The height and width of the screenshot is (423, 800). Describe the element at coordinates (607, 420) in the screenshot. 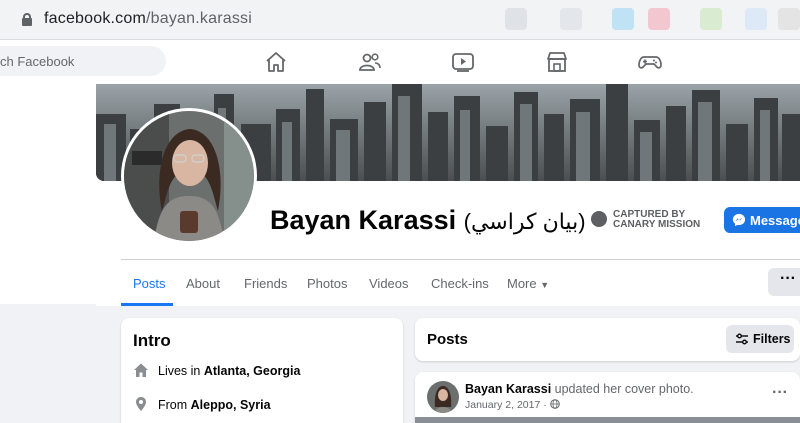

I see `post-image` at that location.